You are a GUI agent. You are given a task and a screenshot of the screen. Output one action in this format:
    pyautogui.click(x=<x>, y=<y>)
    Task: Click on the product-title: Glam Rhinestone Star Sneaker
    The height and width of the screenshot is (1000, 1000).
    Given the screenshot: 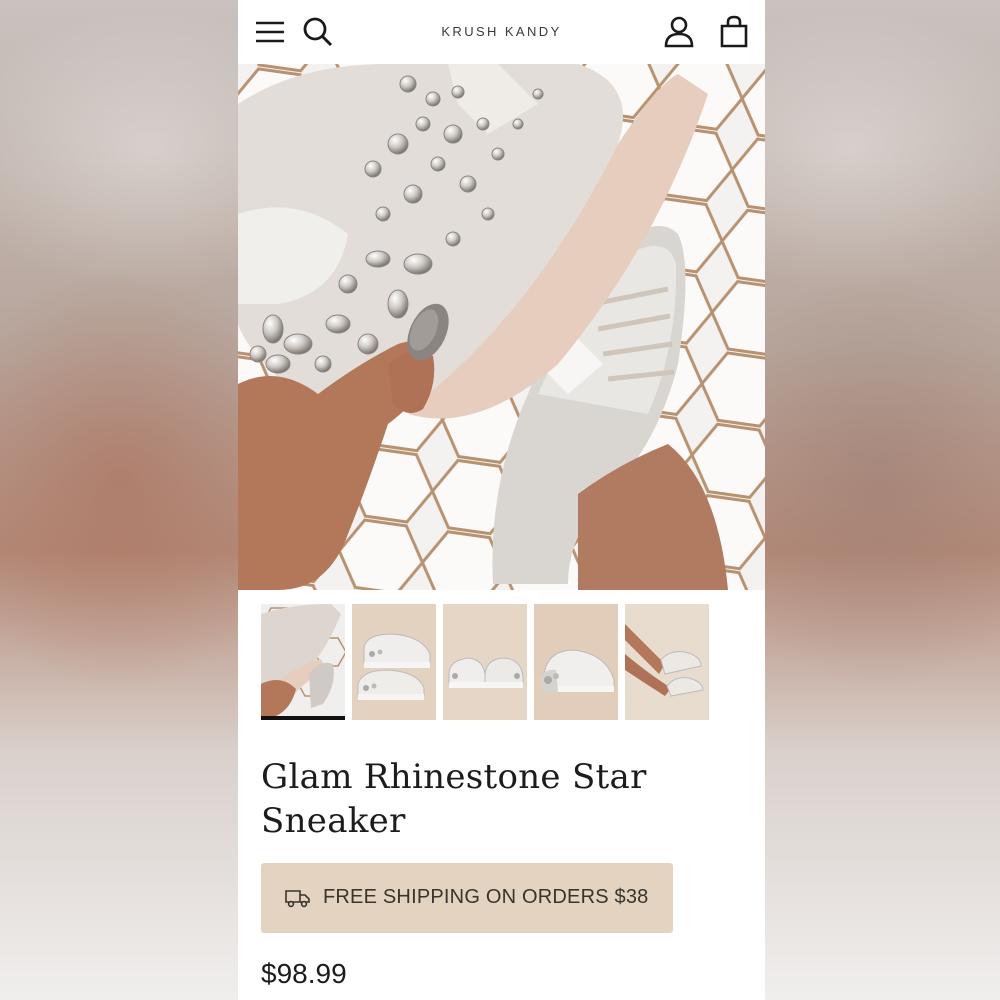 What is the action you would take?
    pyautogui.click(x=501, y=799)
    